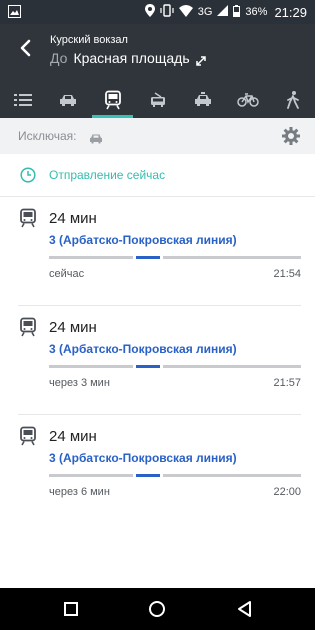  I want to click on tab-walk, so click(292, 102).